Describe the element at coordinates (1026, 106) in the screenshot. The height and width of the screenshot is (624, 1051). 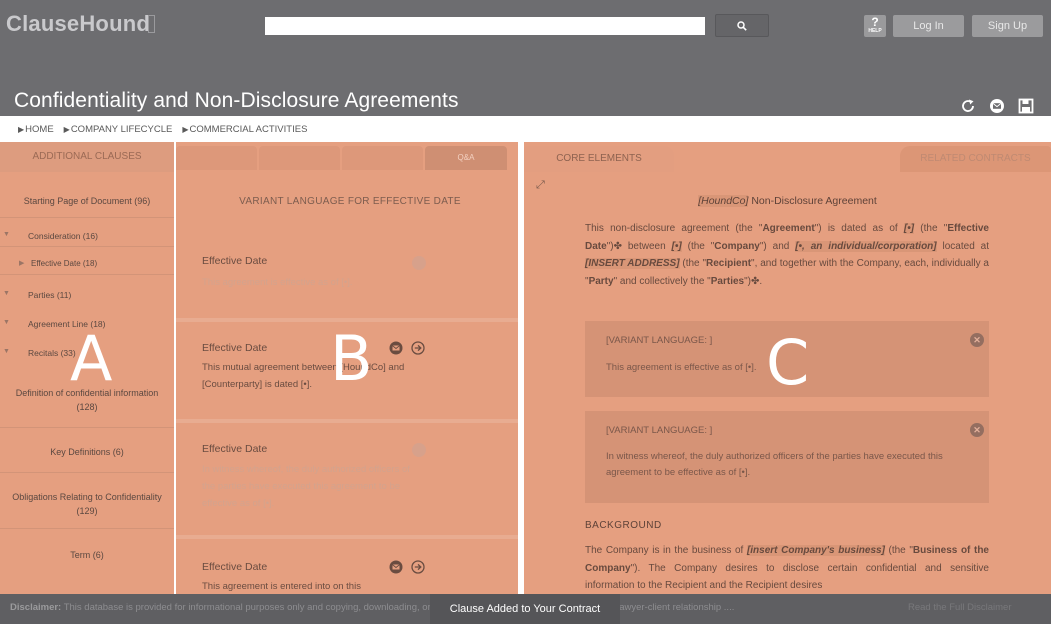
I see `save-icon` at that location.